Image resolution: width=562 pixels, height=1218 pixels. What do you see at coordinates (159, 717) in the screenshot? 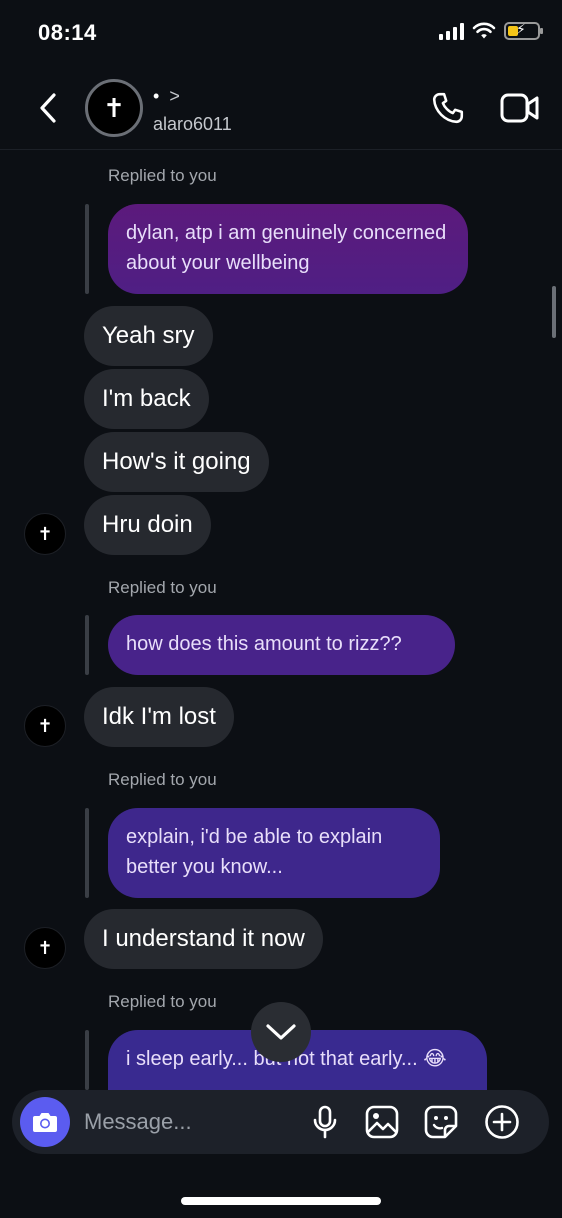
I see `incoming-message: Idk I'm lost` at bounding box center [159, 717].